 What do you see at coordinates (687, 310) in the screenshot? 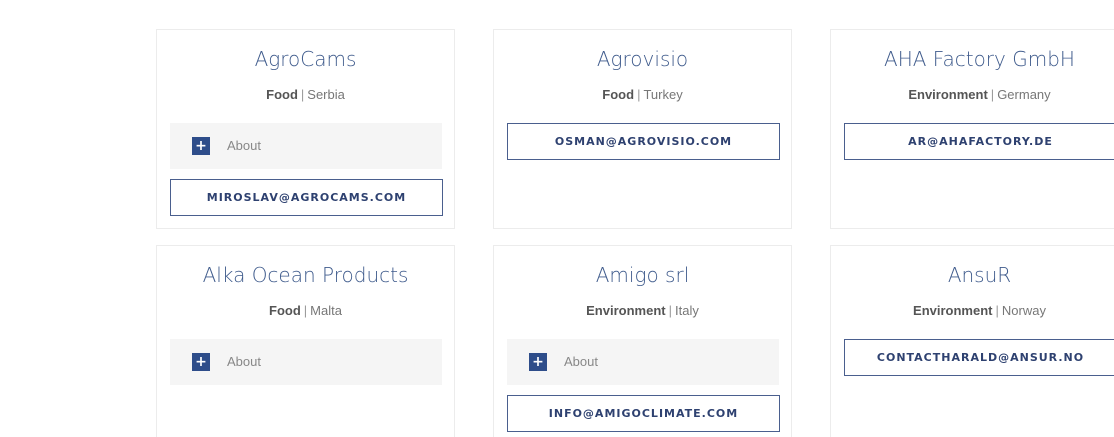
I see `company-country: Italy` at bounding box center [687, 310].